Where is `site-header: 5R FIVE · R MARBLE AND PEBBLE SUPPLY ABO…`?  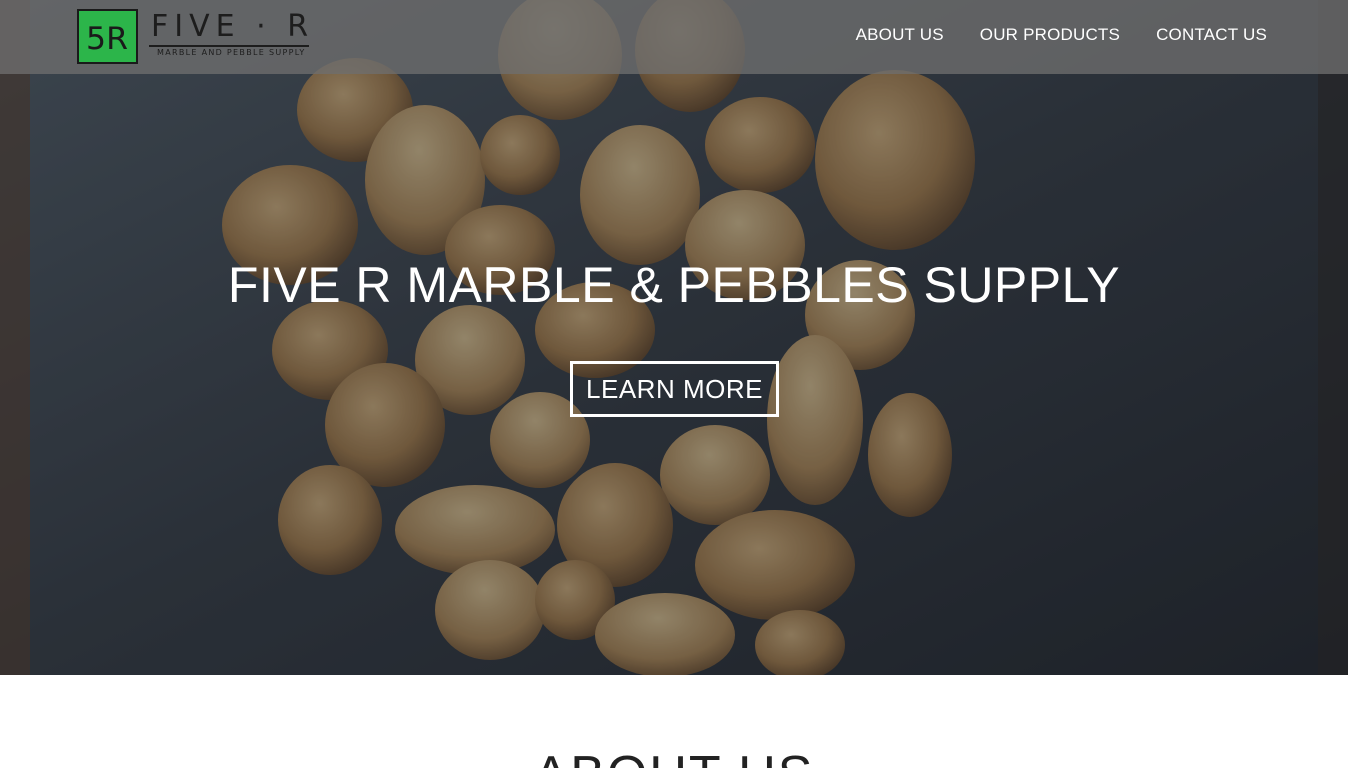
site-header: 5R FIVE · R MARBLE AND PEBBLE SUPPLY ABO… is located at coordinates (674, 37).